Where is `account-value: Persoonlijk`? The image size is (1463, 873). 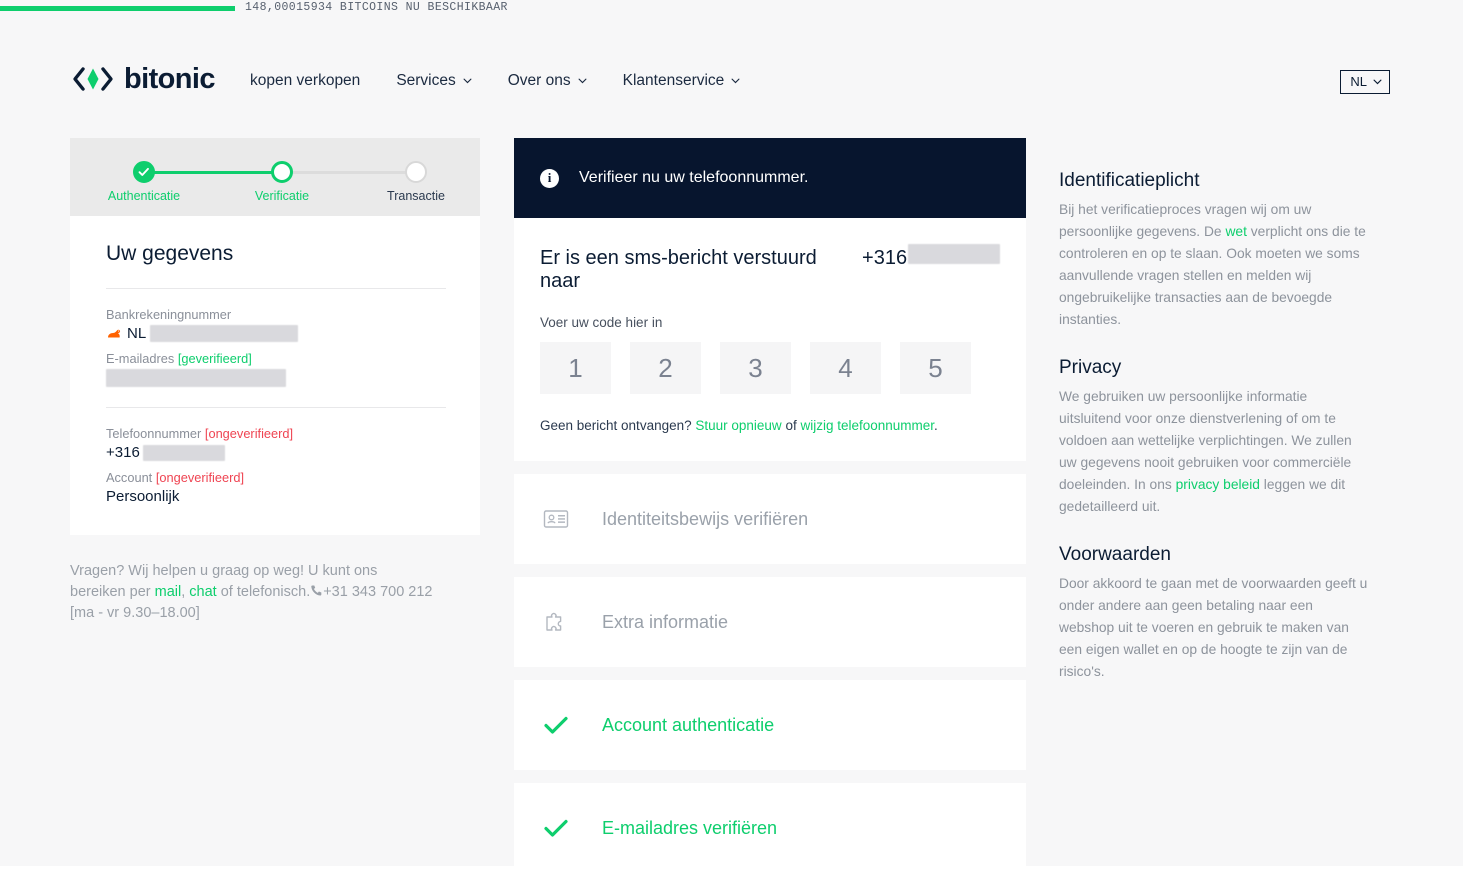
account-value: Persoonlijk is located at coordinates (143, 496).